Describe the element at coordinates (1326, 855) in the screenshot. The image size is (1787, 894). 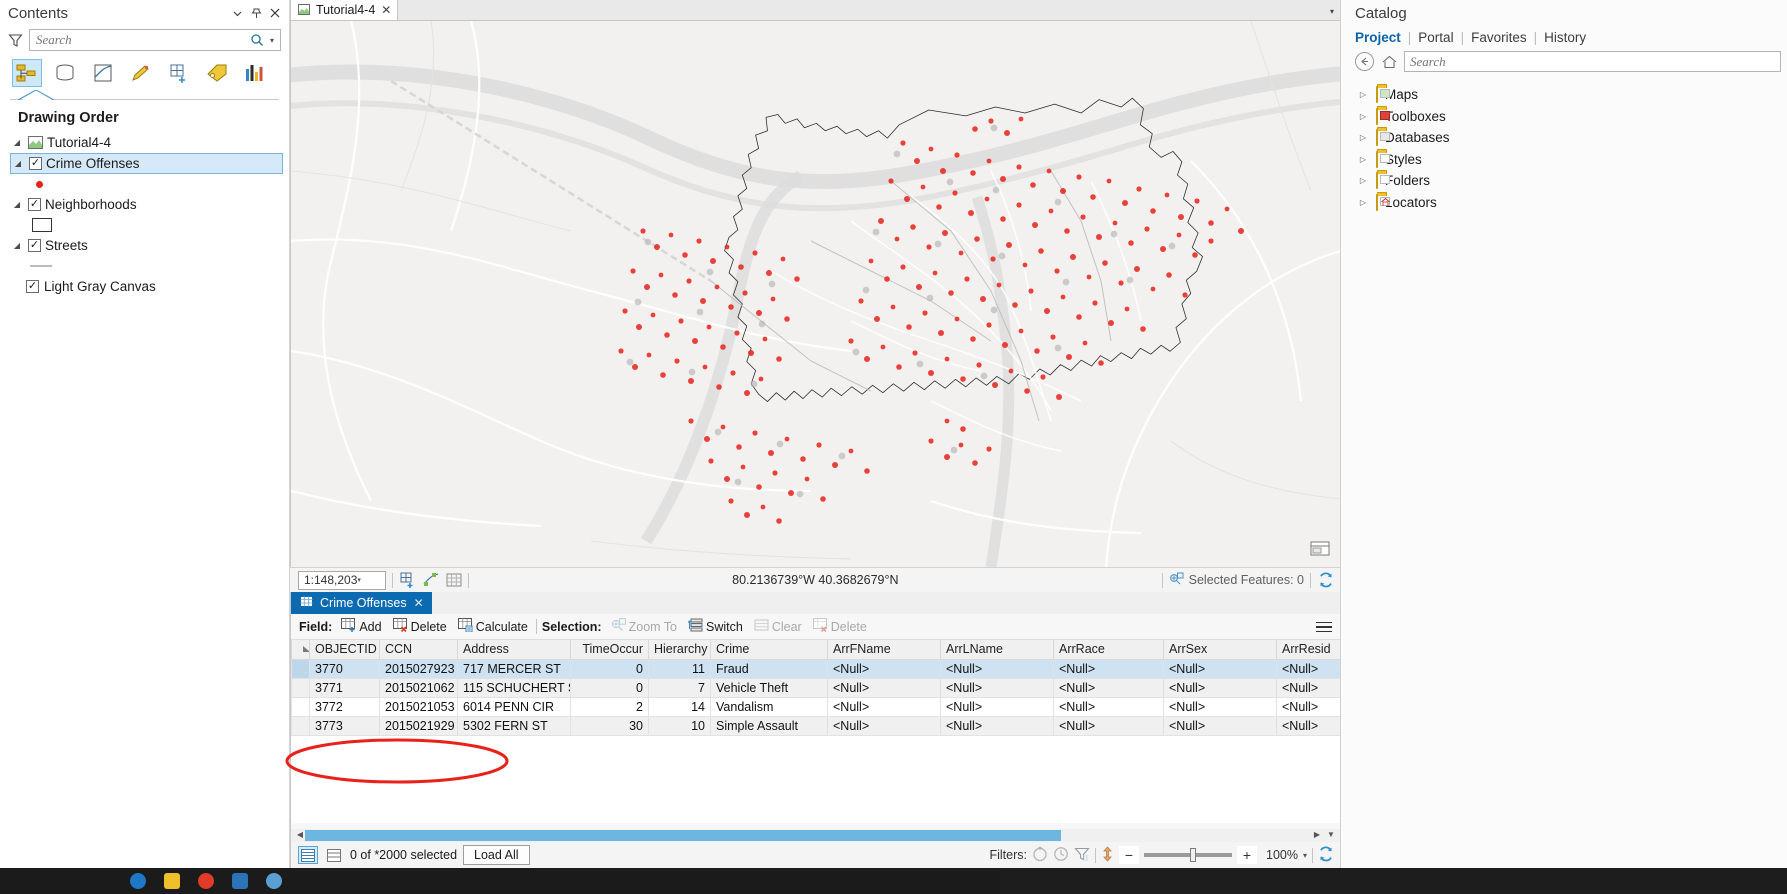
I see `table-refresh-icon` at that location.